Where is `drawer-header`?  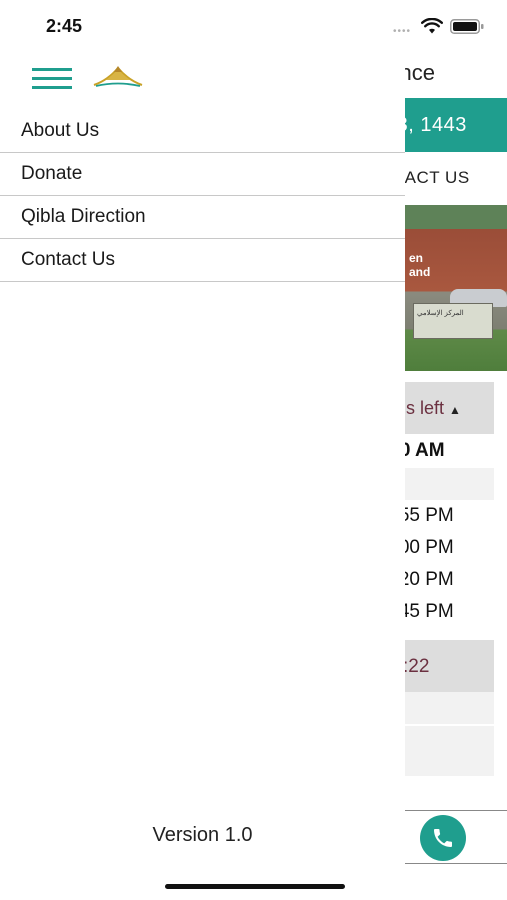 drawer-header is located at coordinates (202, 80).